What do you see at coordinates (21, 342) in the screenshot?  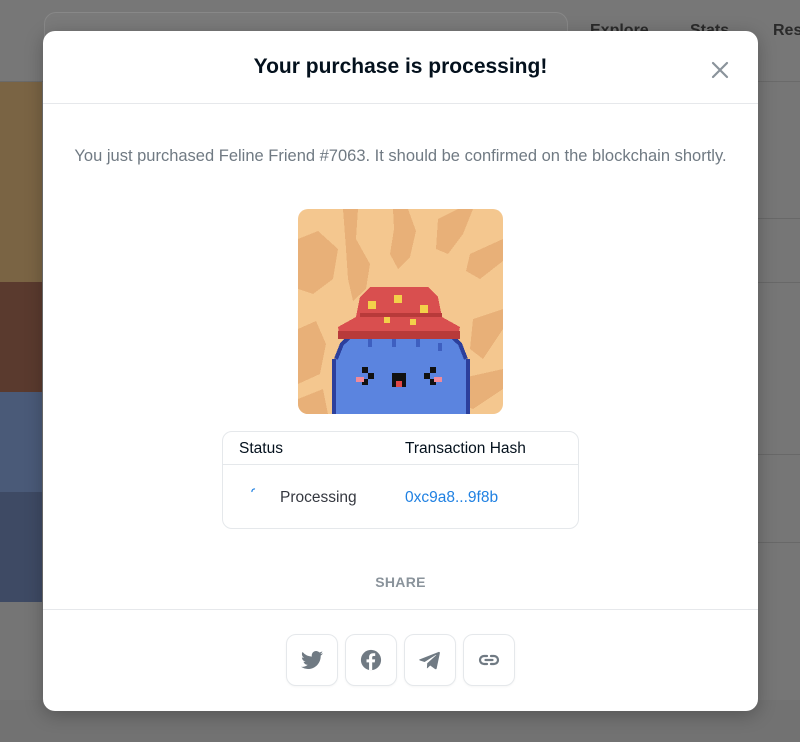 I see `background-artwork` at bounding box center [21, 342].